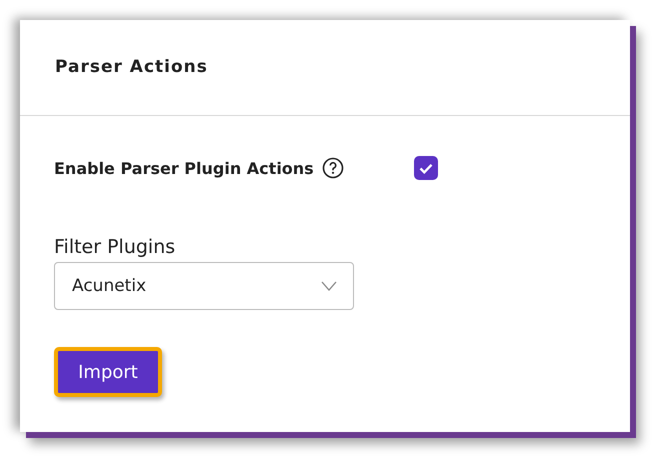 This screenshot has width=671, height=472. I want to click on check-icon, so click(425, 168).